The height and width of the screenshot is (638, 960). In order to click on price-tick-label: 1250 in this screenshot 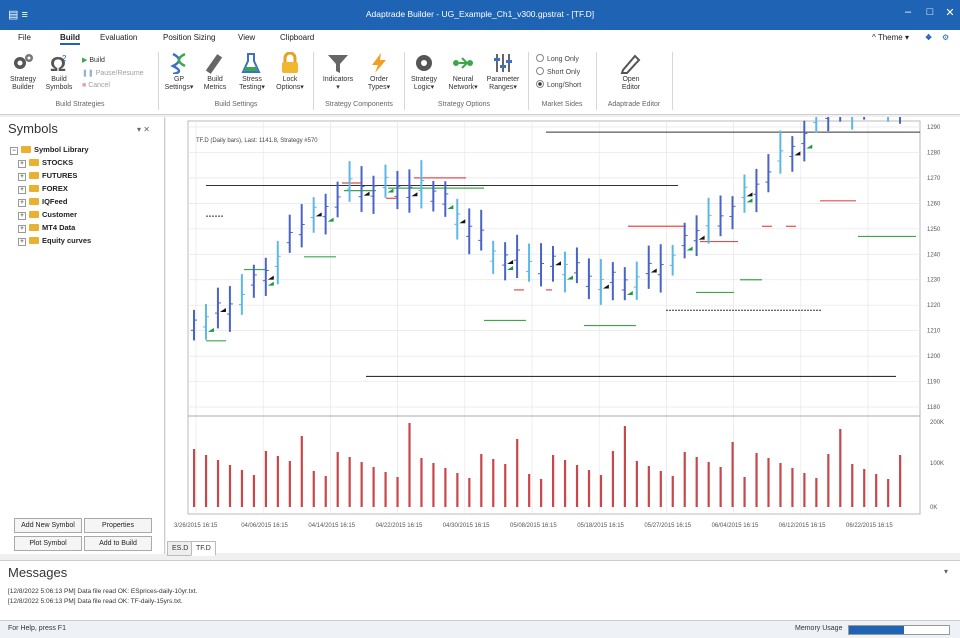, I will do `click(934, 230)`.